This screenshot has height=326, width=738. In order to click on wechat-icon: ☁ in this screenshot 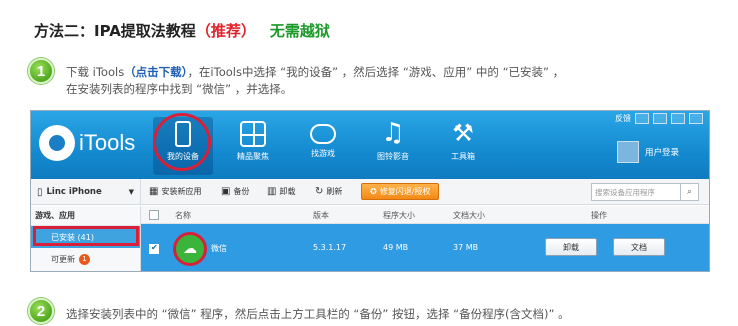, I will do `click(190, 249)`.